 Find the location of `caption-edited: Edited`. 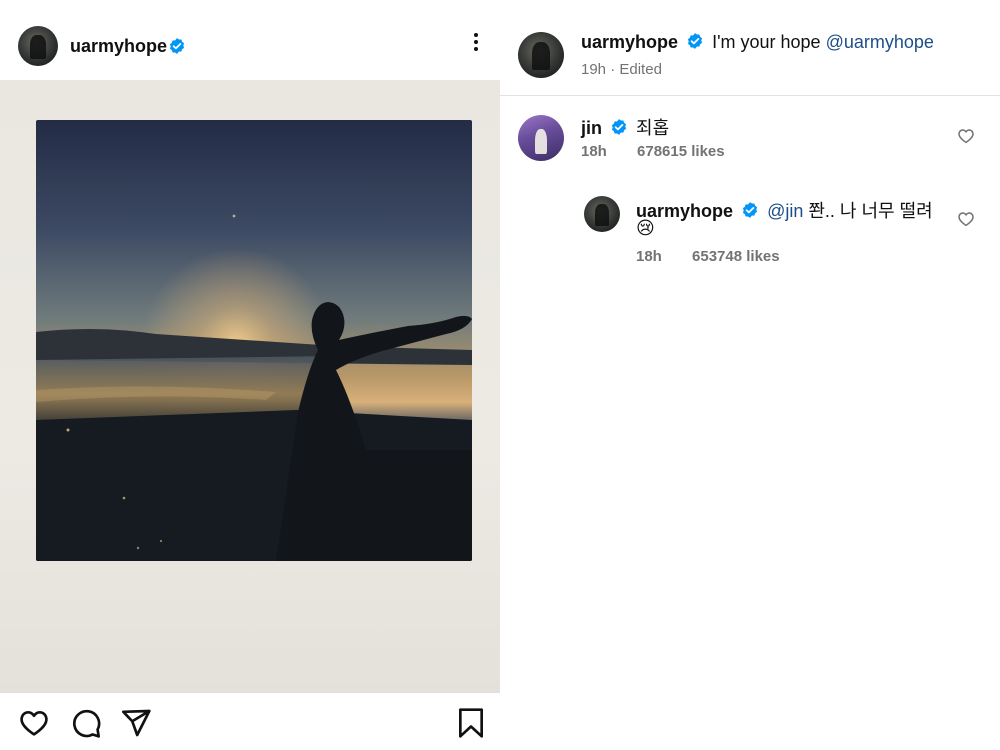

caption-edited: Edited is located at coordinates (640, 69).